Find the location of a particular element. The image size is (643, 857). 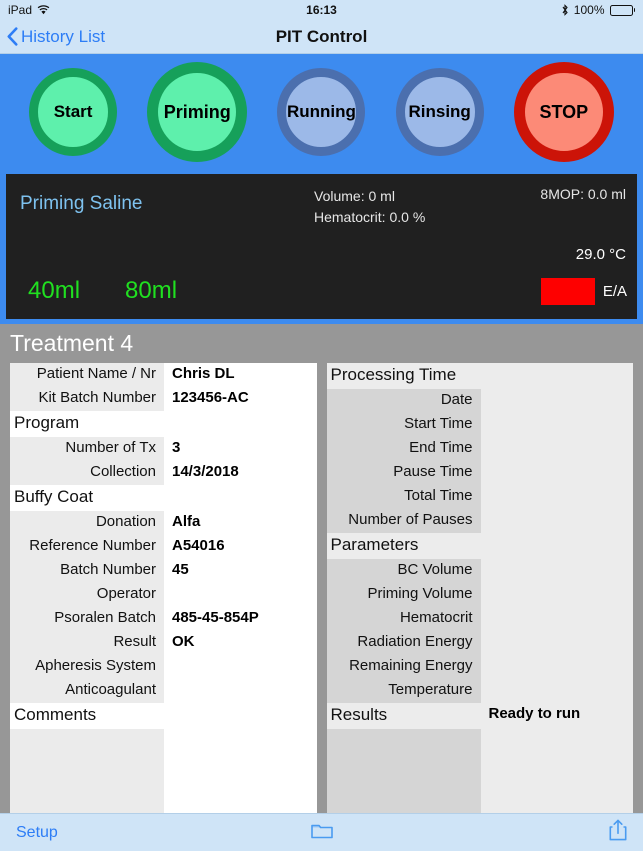

folder-button is located at coordinates (321, 832).